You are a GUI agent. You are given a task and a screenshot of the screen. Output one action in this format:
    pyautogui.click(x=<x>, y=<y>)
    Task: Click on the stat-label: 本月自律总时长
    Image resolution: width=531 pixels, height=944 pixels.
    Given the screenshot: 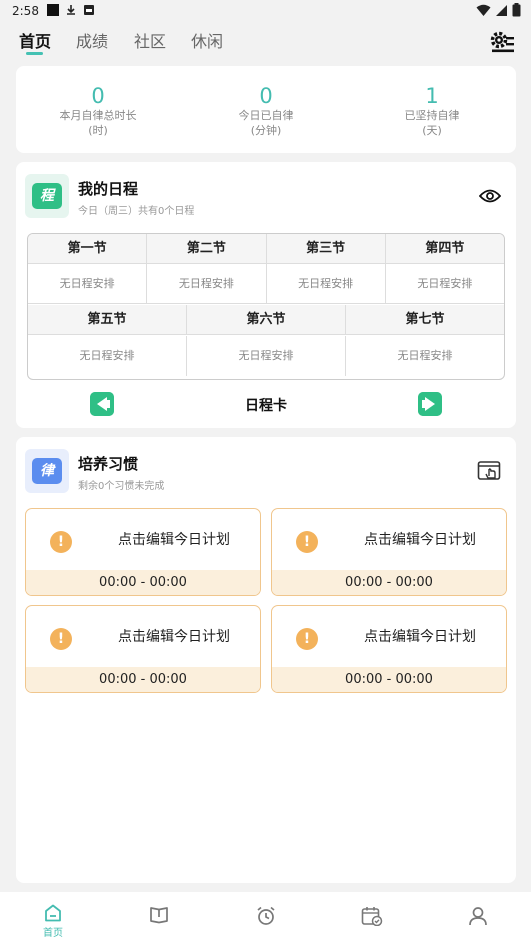 What is the action you would take?
    pyautogui.click(x=98, y=115)
    